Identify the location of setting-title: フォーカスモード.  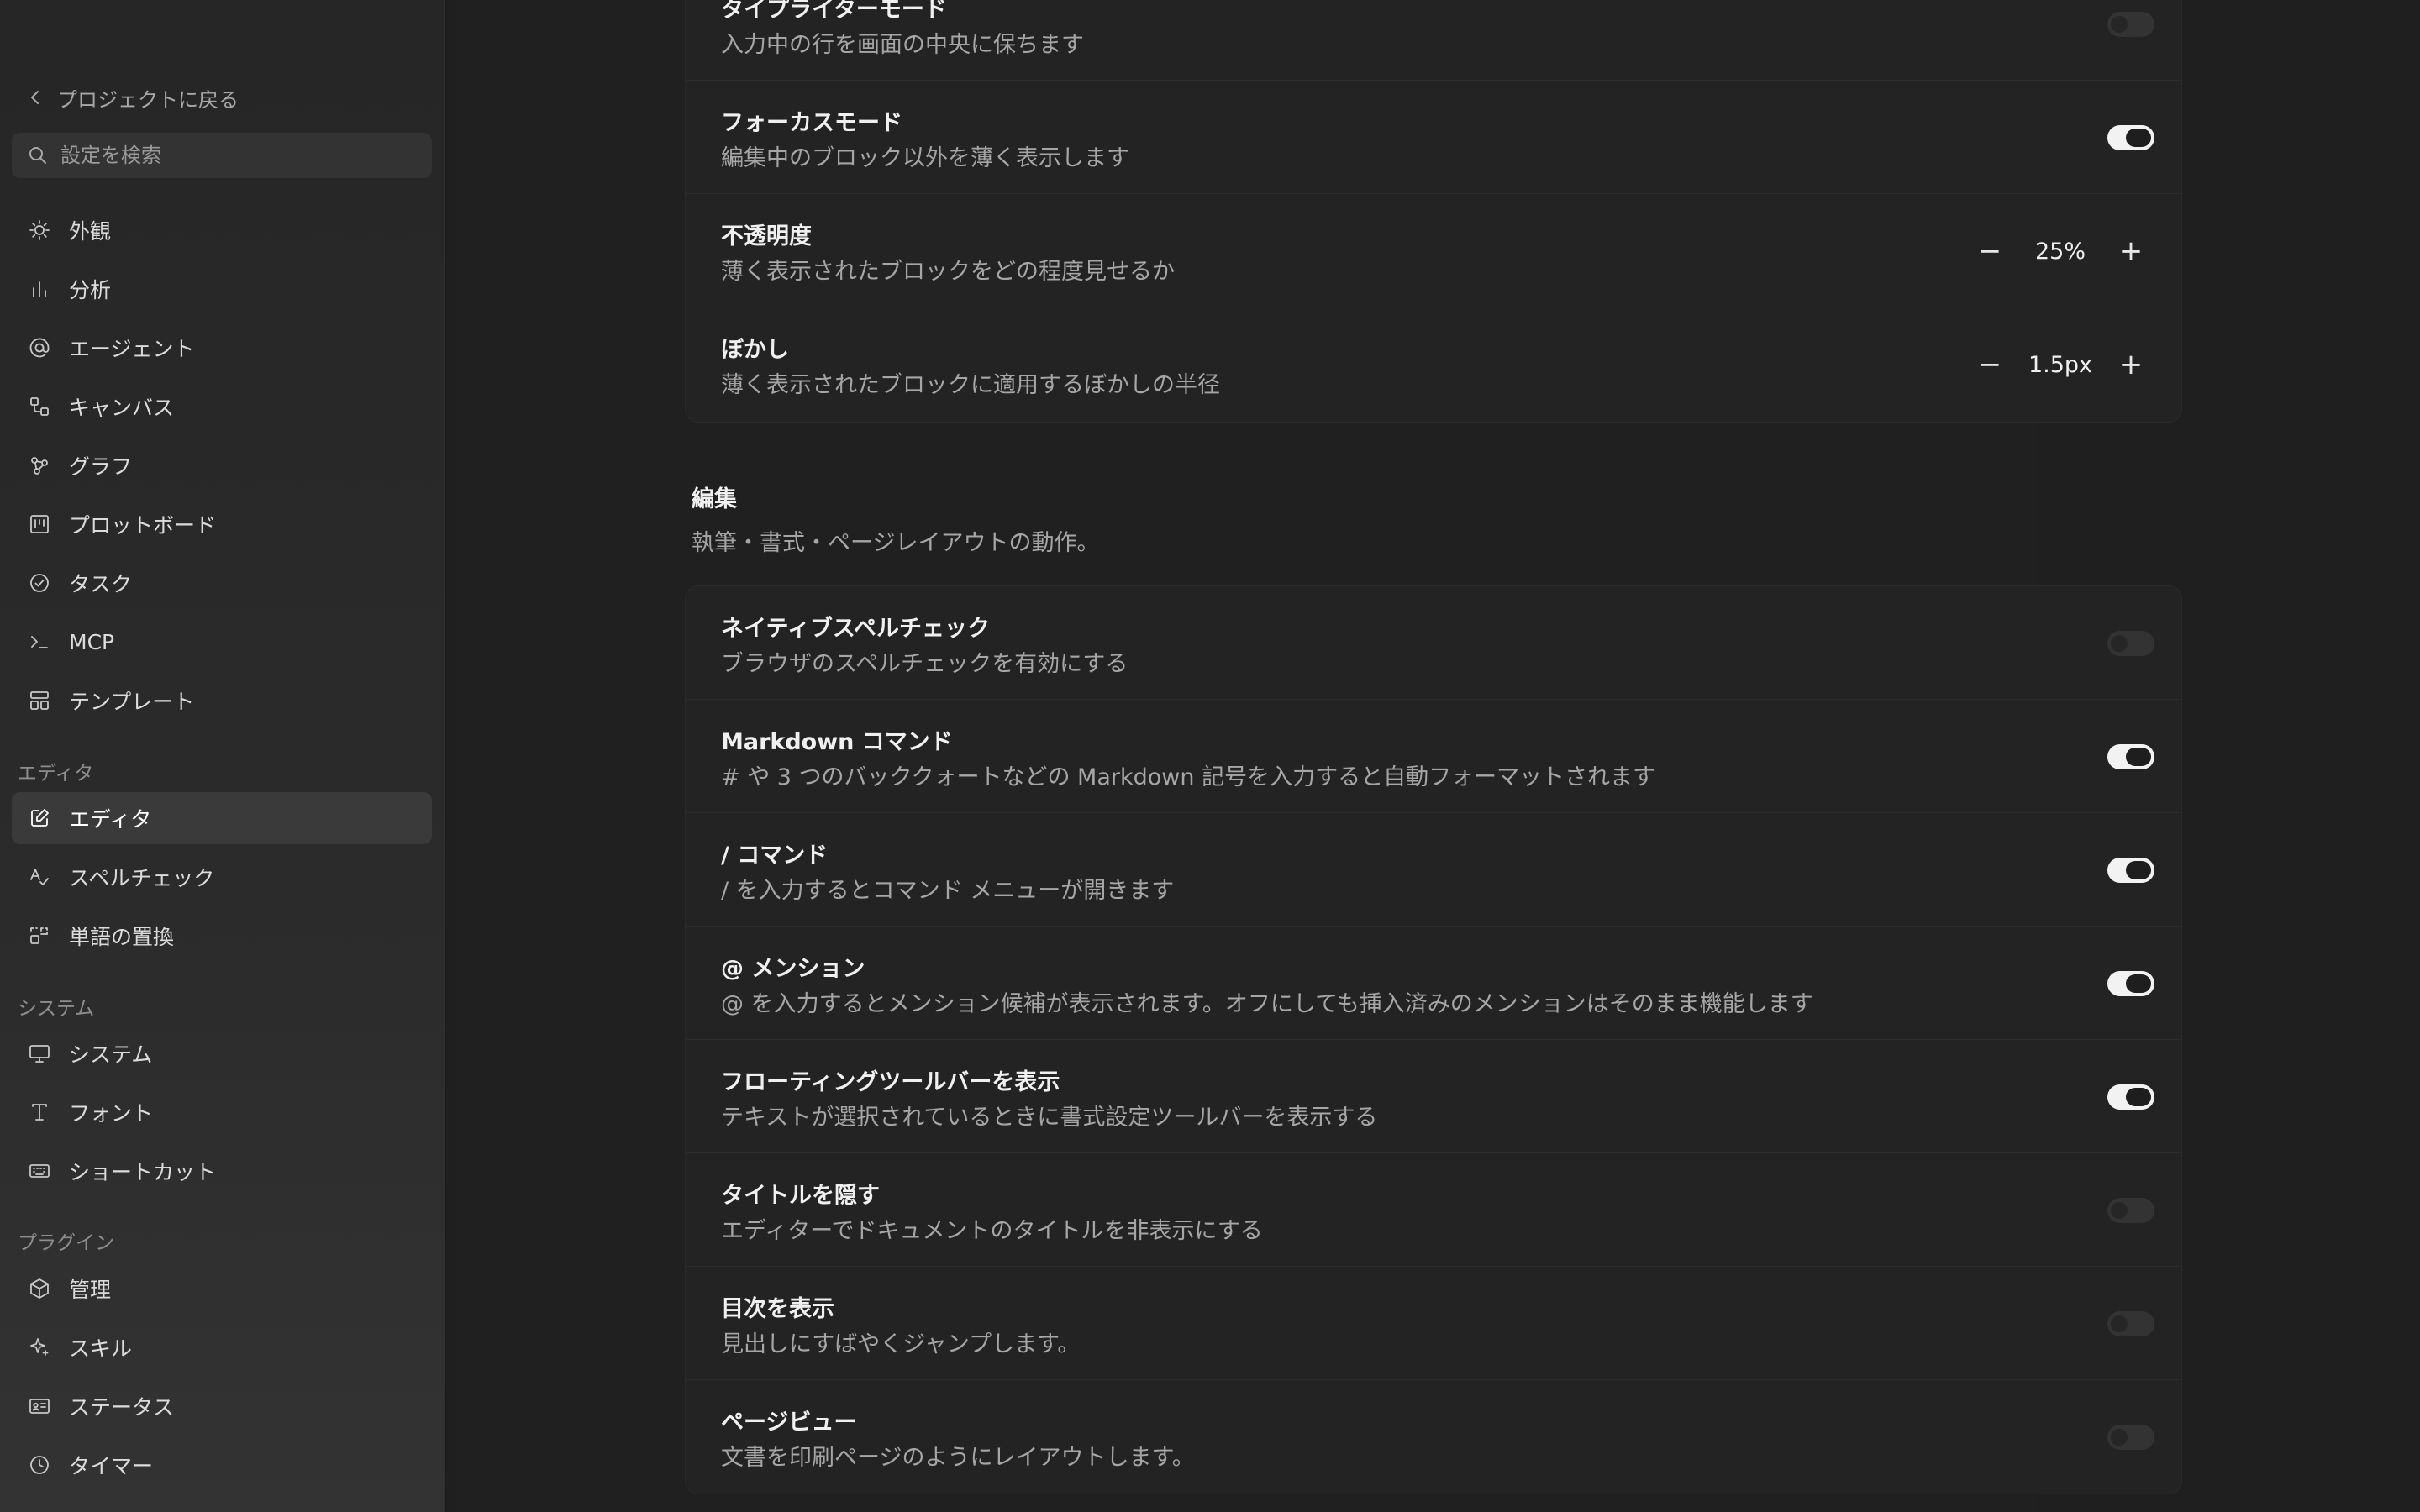
(811, 123).